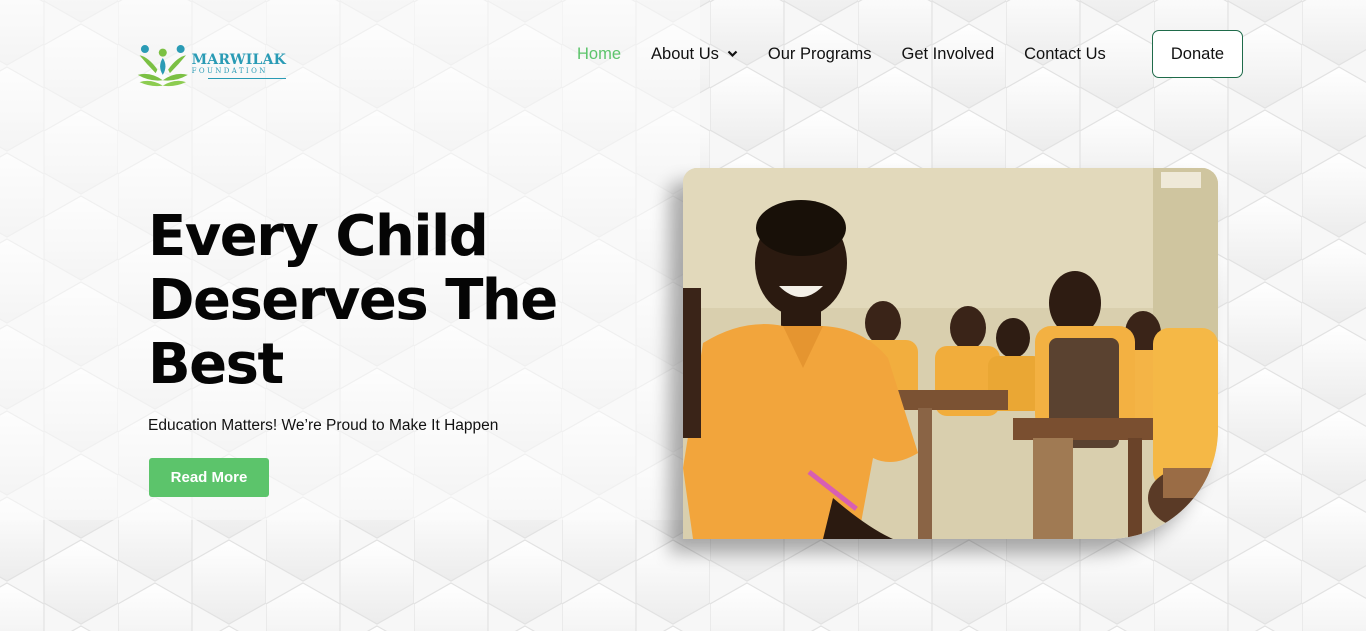 This screenshot has height=631, width=1366. What do you see at coordinates (162, 66) in the screenshot?
I see `logo-people-icon` at bounding box center [162, 66].